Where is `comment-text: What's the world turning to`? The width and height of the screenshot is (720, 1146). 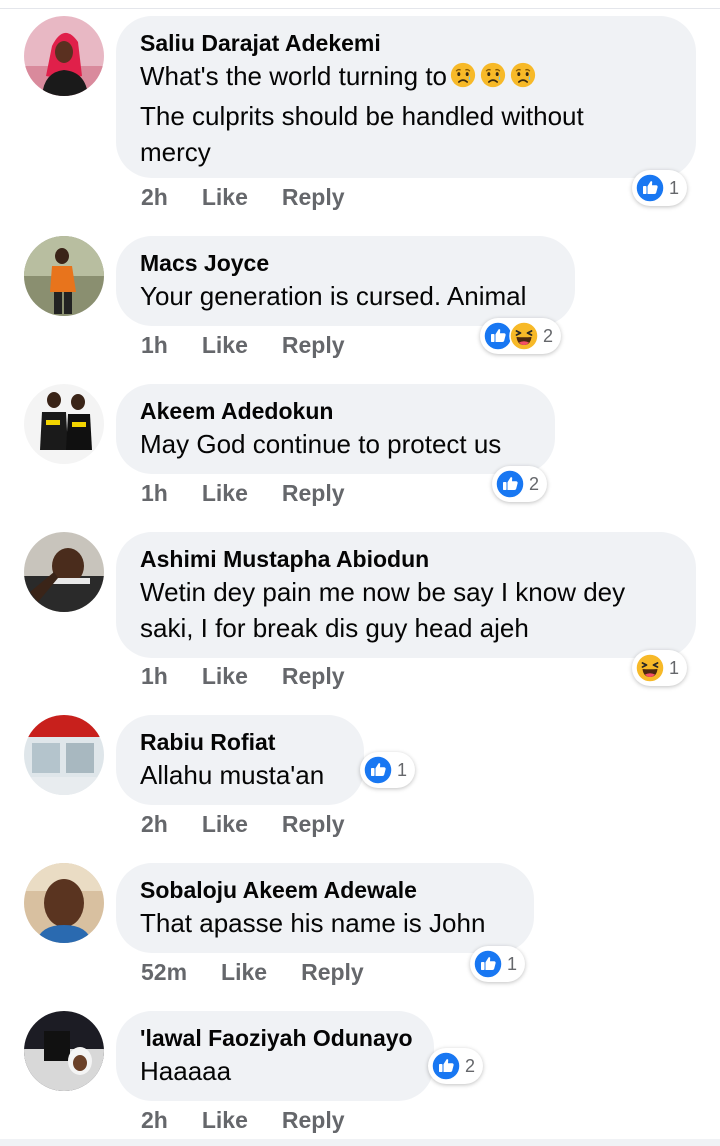
comment-text: What's the world turning to is located at coordinates (406, 78).